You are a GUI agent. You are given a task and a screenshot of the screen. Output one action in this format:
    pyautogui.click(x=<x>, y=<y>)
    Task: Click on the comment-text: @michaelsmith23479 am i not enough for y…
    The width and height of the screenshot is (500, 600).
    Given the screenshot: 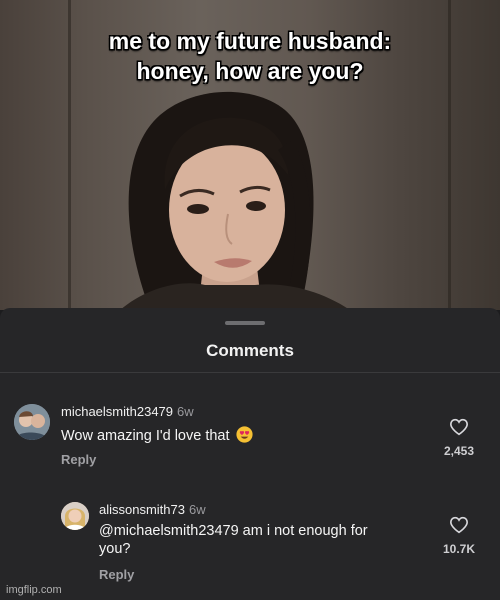 What is the action you would take?
    pyautogui.click(x=264, y=540)
    